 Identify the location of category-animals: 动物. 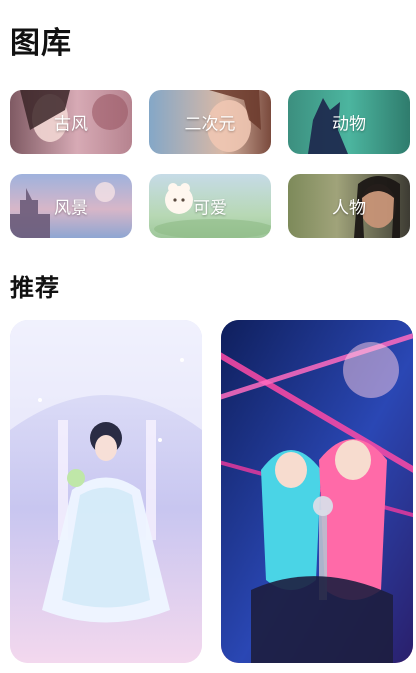
(349, 122).